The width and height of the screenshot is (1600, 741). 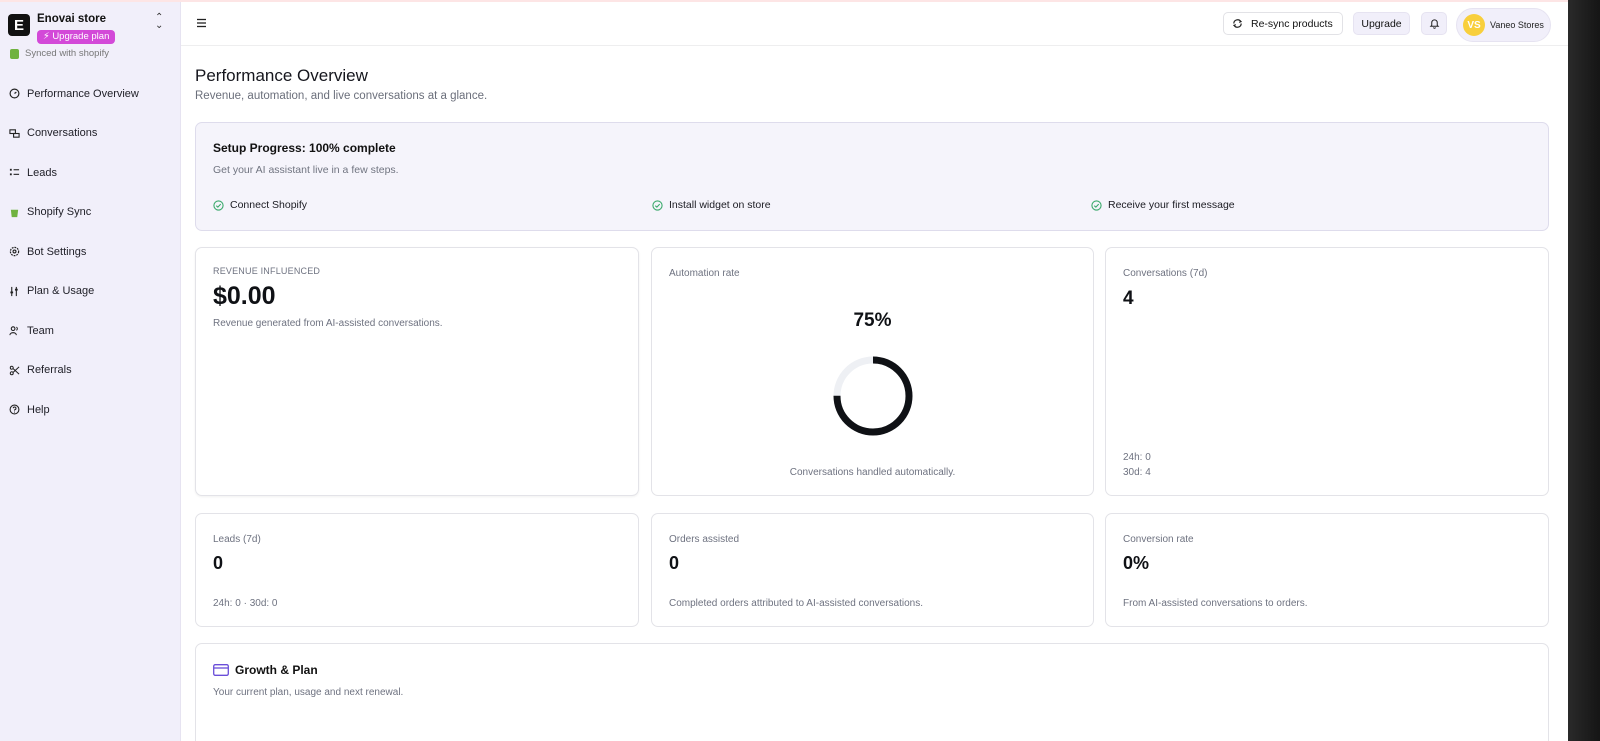 What do you see at coordinates (14, 251) in the screenshot?
I see `gear-icon` at bounding box center [14, 251].